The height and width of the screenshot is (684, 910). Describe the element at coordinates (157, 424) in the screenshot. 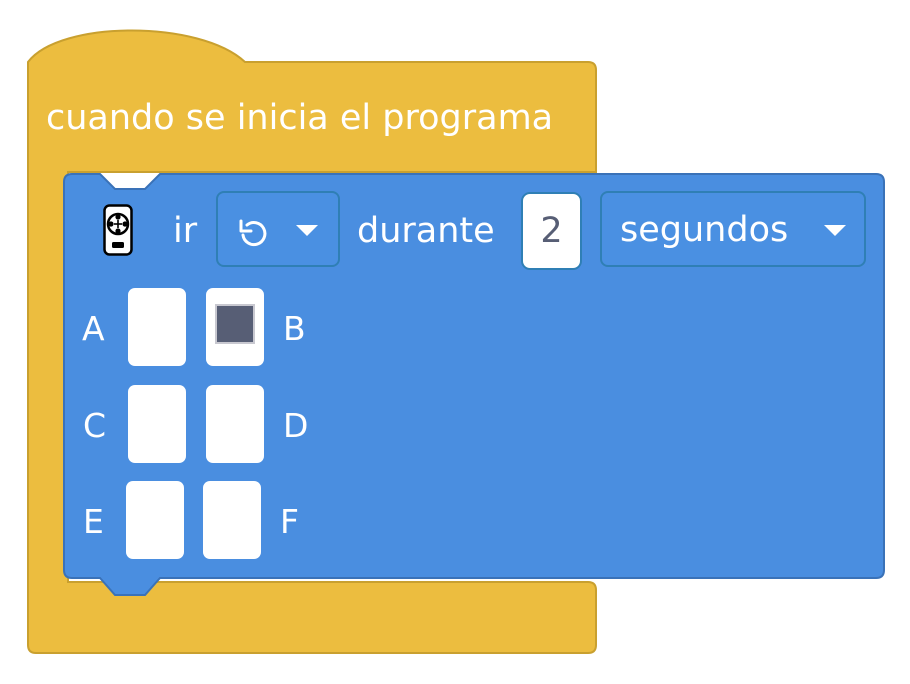

I see `port-c-checkbox` at that location.